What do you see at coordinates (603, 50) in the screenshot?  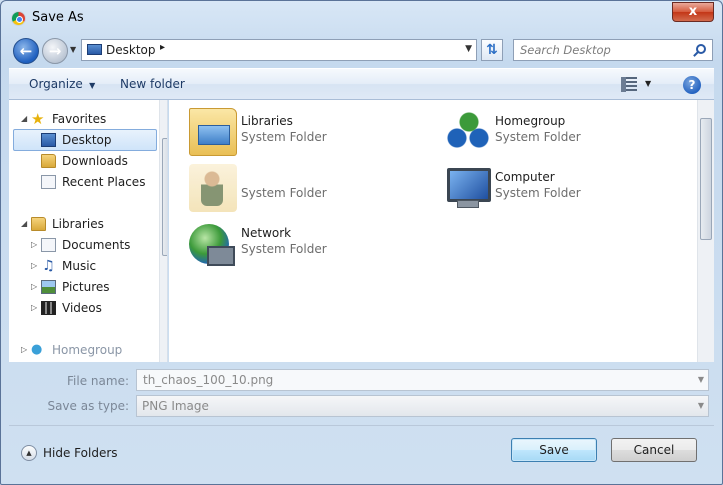 I see `search-input` at bounding box center [603, 50].